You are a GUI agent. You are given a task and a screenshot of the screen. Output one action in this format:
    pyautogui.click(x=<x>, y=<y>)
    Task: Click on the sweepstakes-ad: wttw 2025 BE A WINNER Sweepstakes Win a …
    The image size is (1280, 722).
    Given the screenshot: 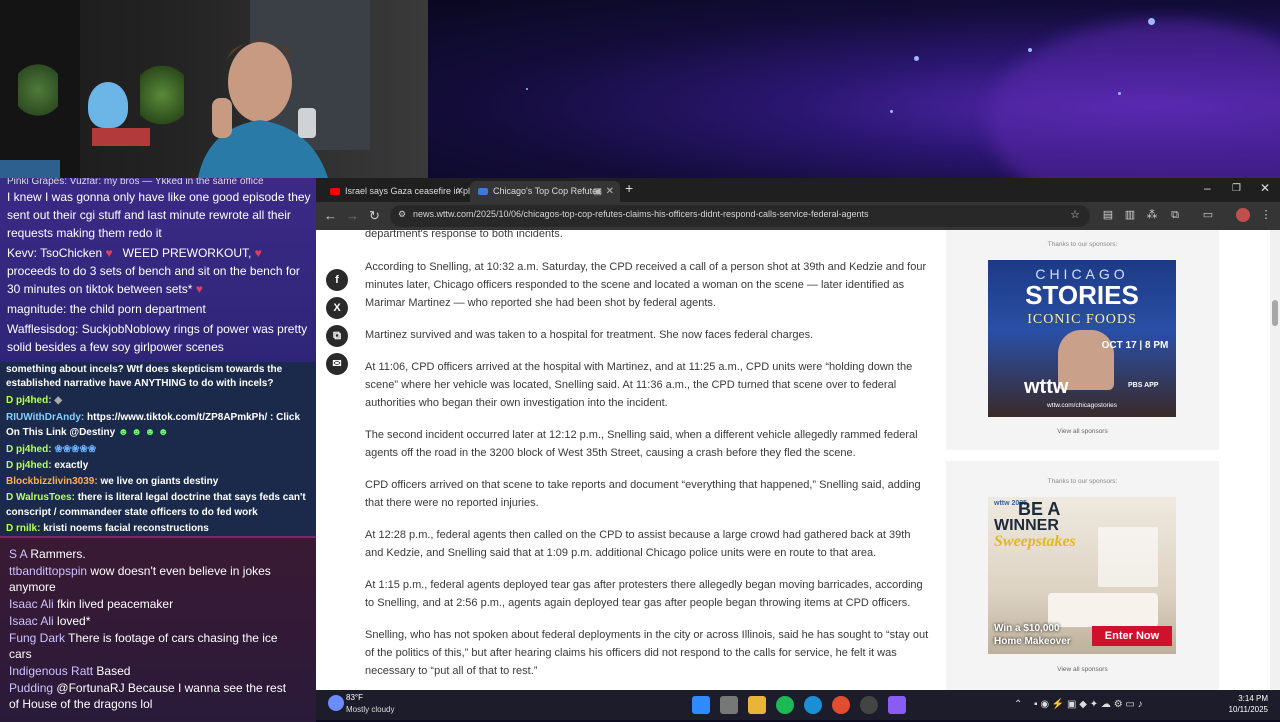 What is the action you would take?
    pyautogui.click(x=1082, y=575)
    